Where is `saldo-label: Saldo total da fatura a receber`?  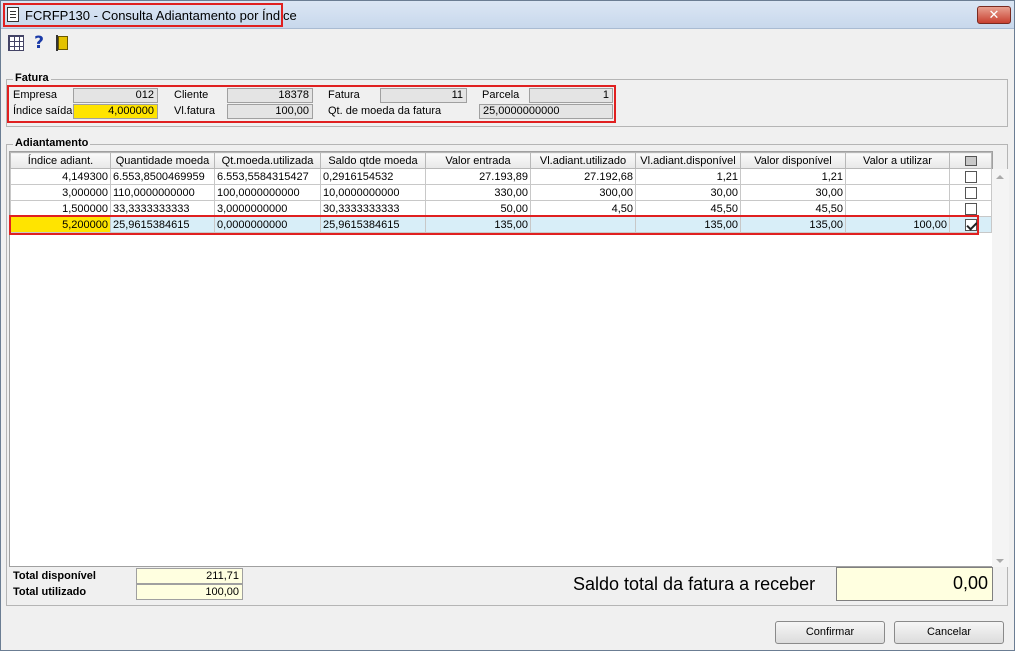 saldo-label: Saldo total da fatura a receber is located at coordinates (694, 584).